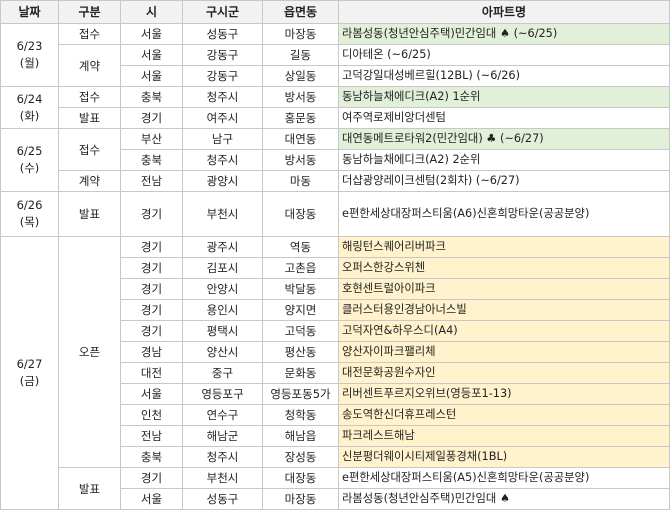 This screenshot has height=510, width=670. Describe the element at coordinates (504, 160) in the screenshot. I see `apartment-cell: 동남하늘채에디크(A2) 2순위` at that location.